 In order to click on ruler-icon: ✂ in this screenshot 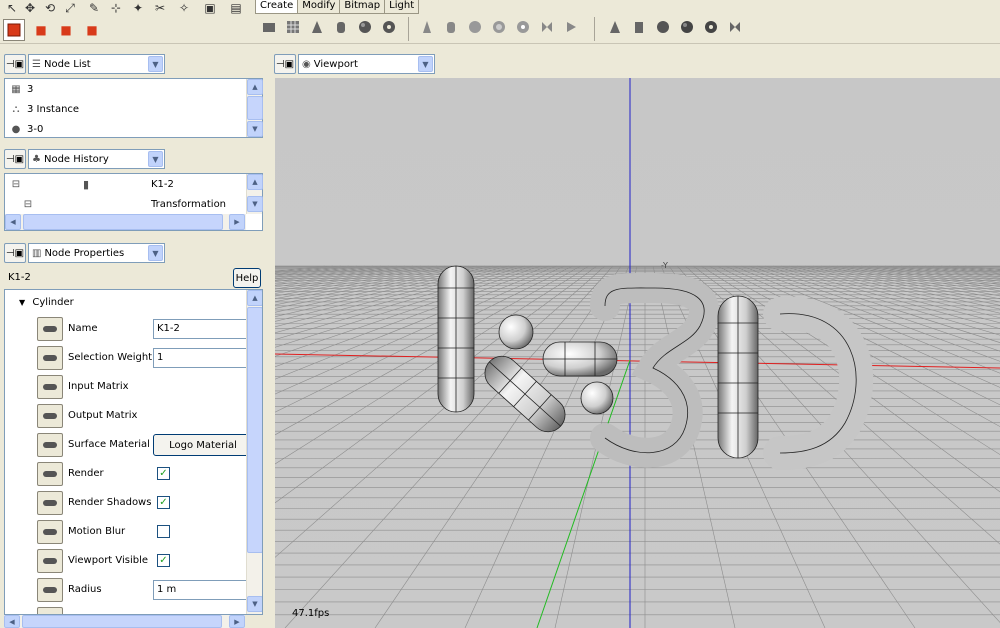, I will do `click(160, 8)`.